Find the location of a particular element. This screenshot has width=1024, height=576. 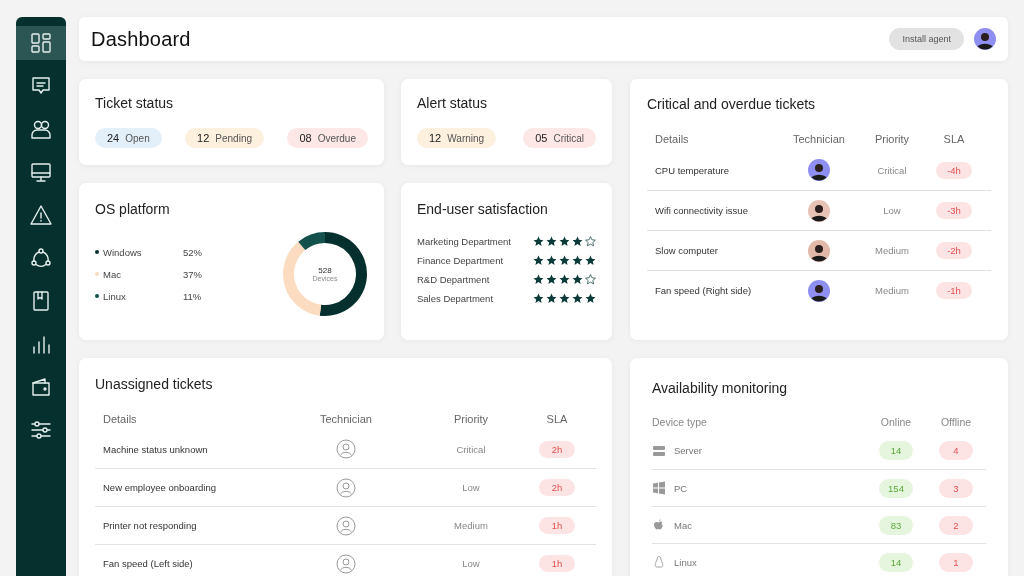

status-label: Pending is located at coordinates (234, 138).